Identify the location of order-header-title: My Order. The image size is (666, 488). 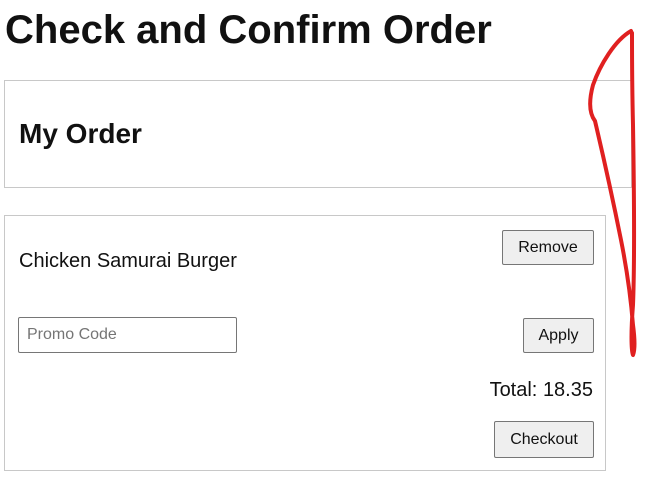
(80, 133).